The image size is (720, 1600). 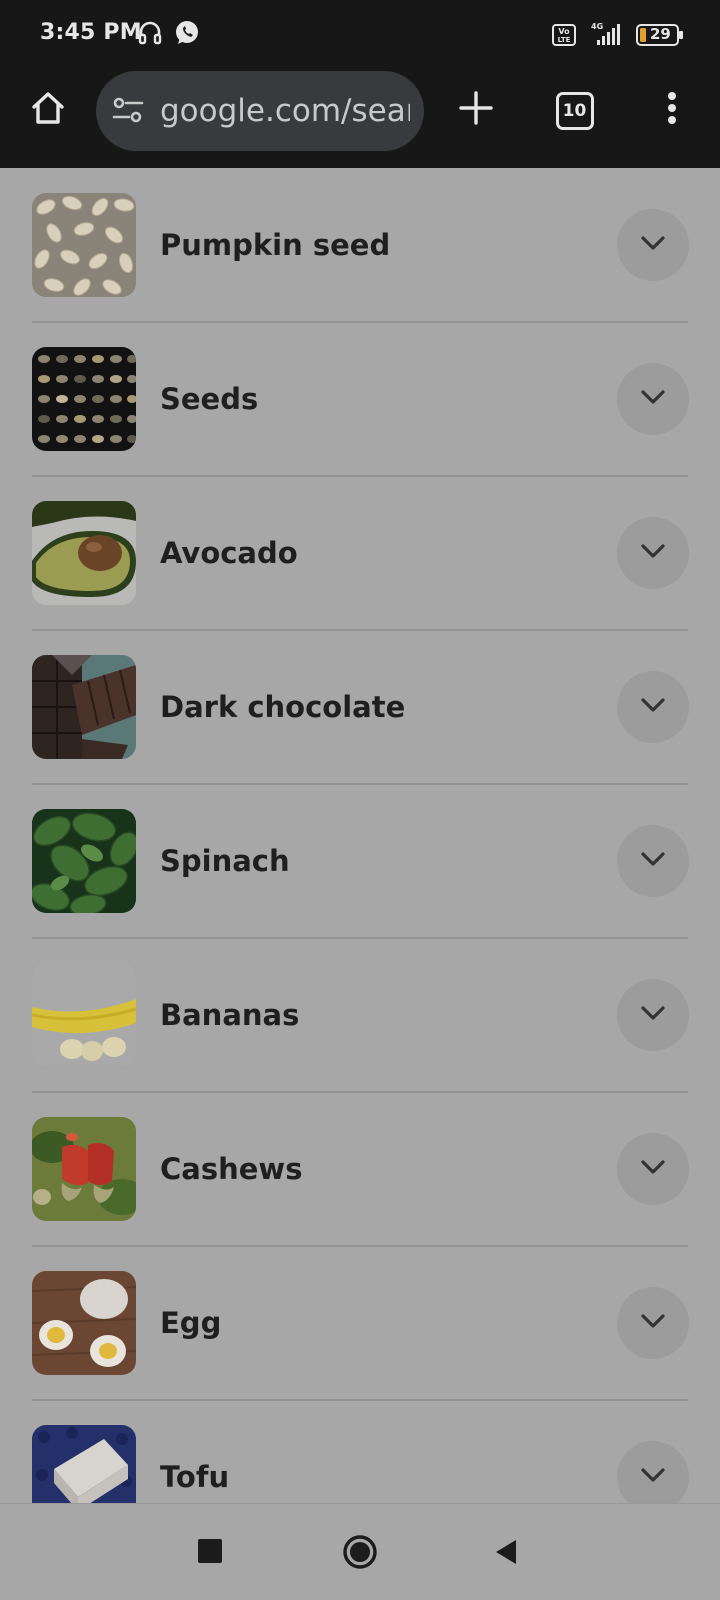 What do you see at coordinates (84, 707) in the screenshot?
I see `dark-chocolate-image` at bounding box center [84, 707].